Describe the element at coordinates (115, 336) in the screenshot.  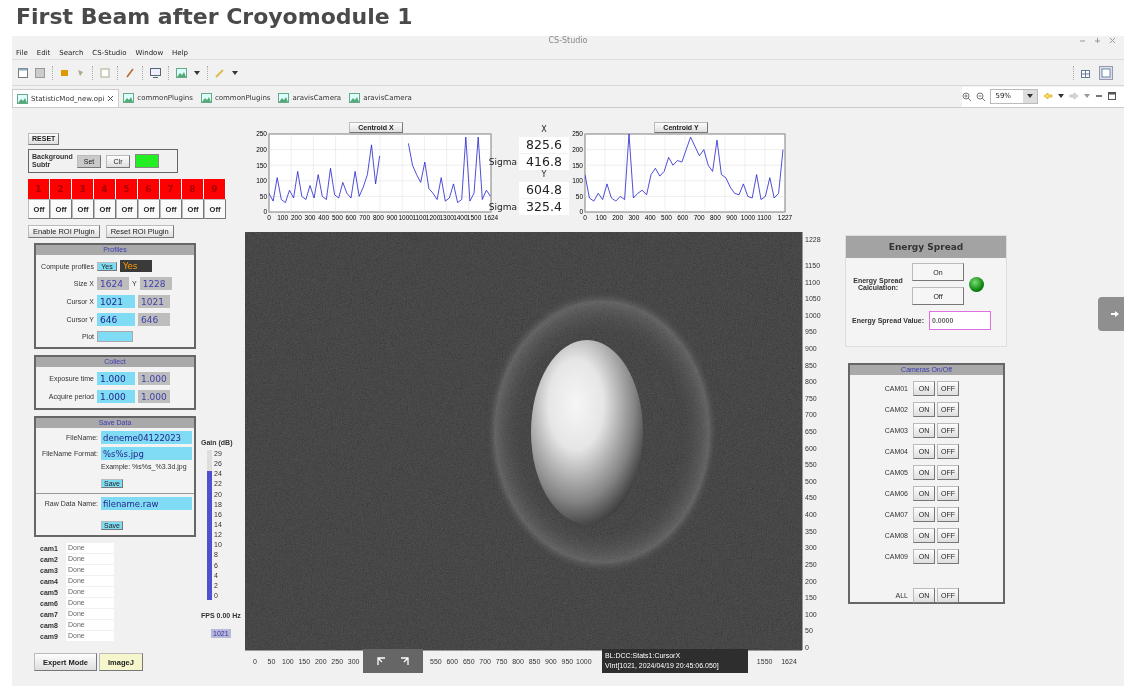
I see `plot-button` at that location.